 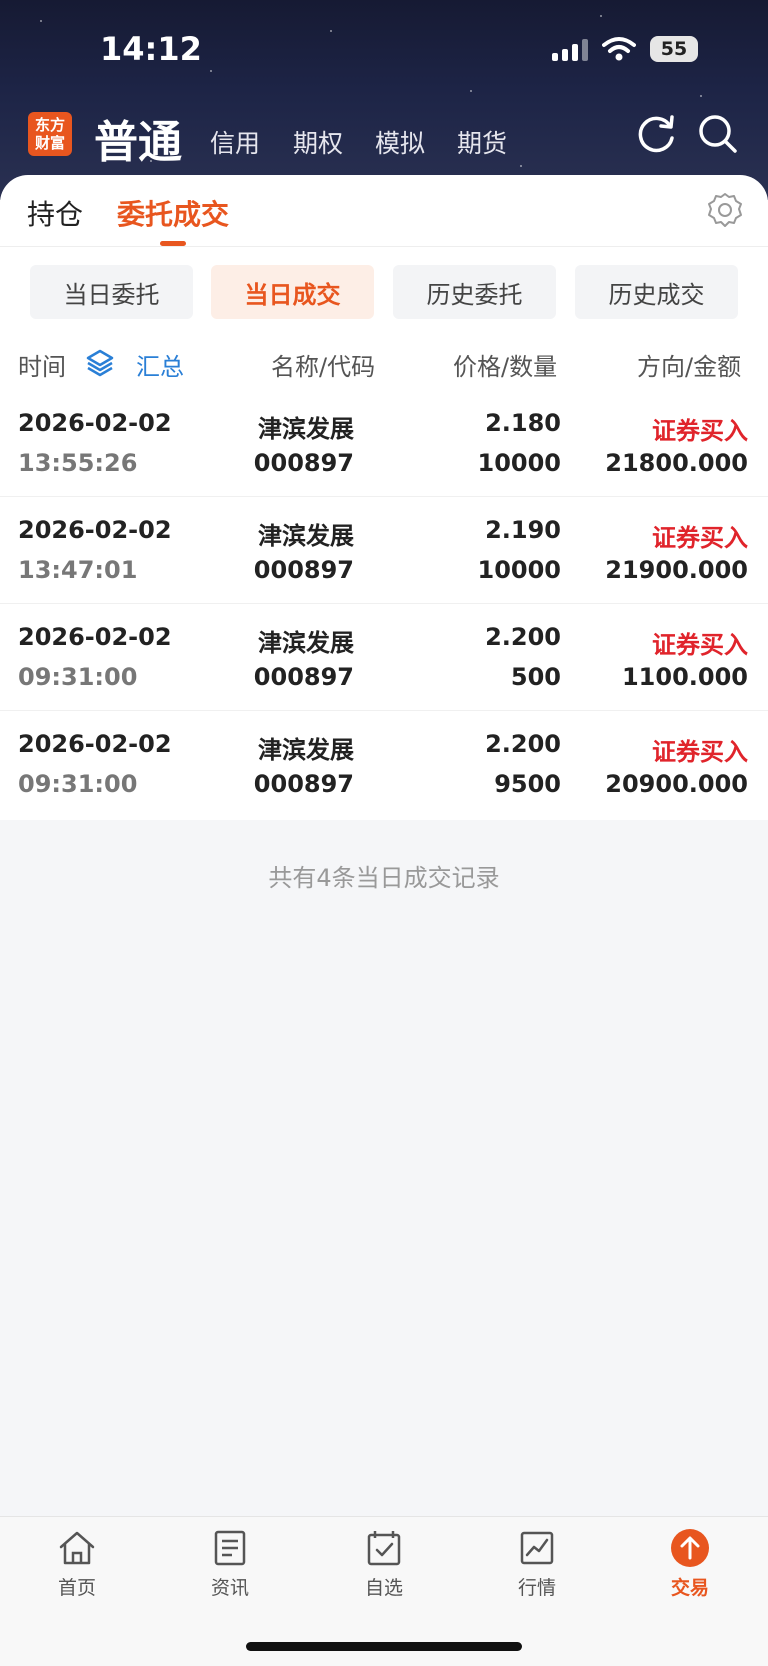 I want to click on news-icon, so click(x=230, y=1548).